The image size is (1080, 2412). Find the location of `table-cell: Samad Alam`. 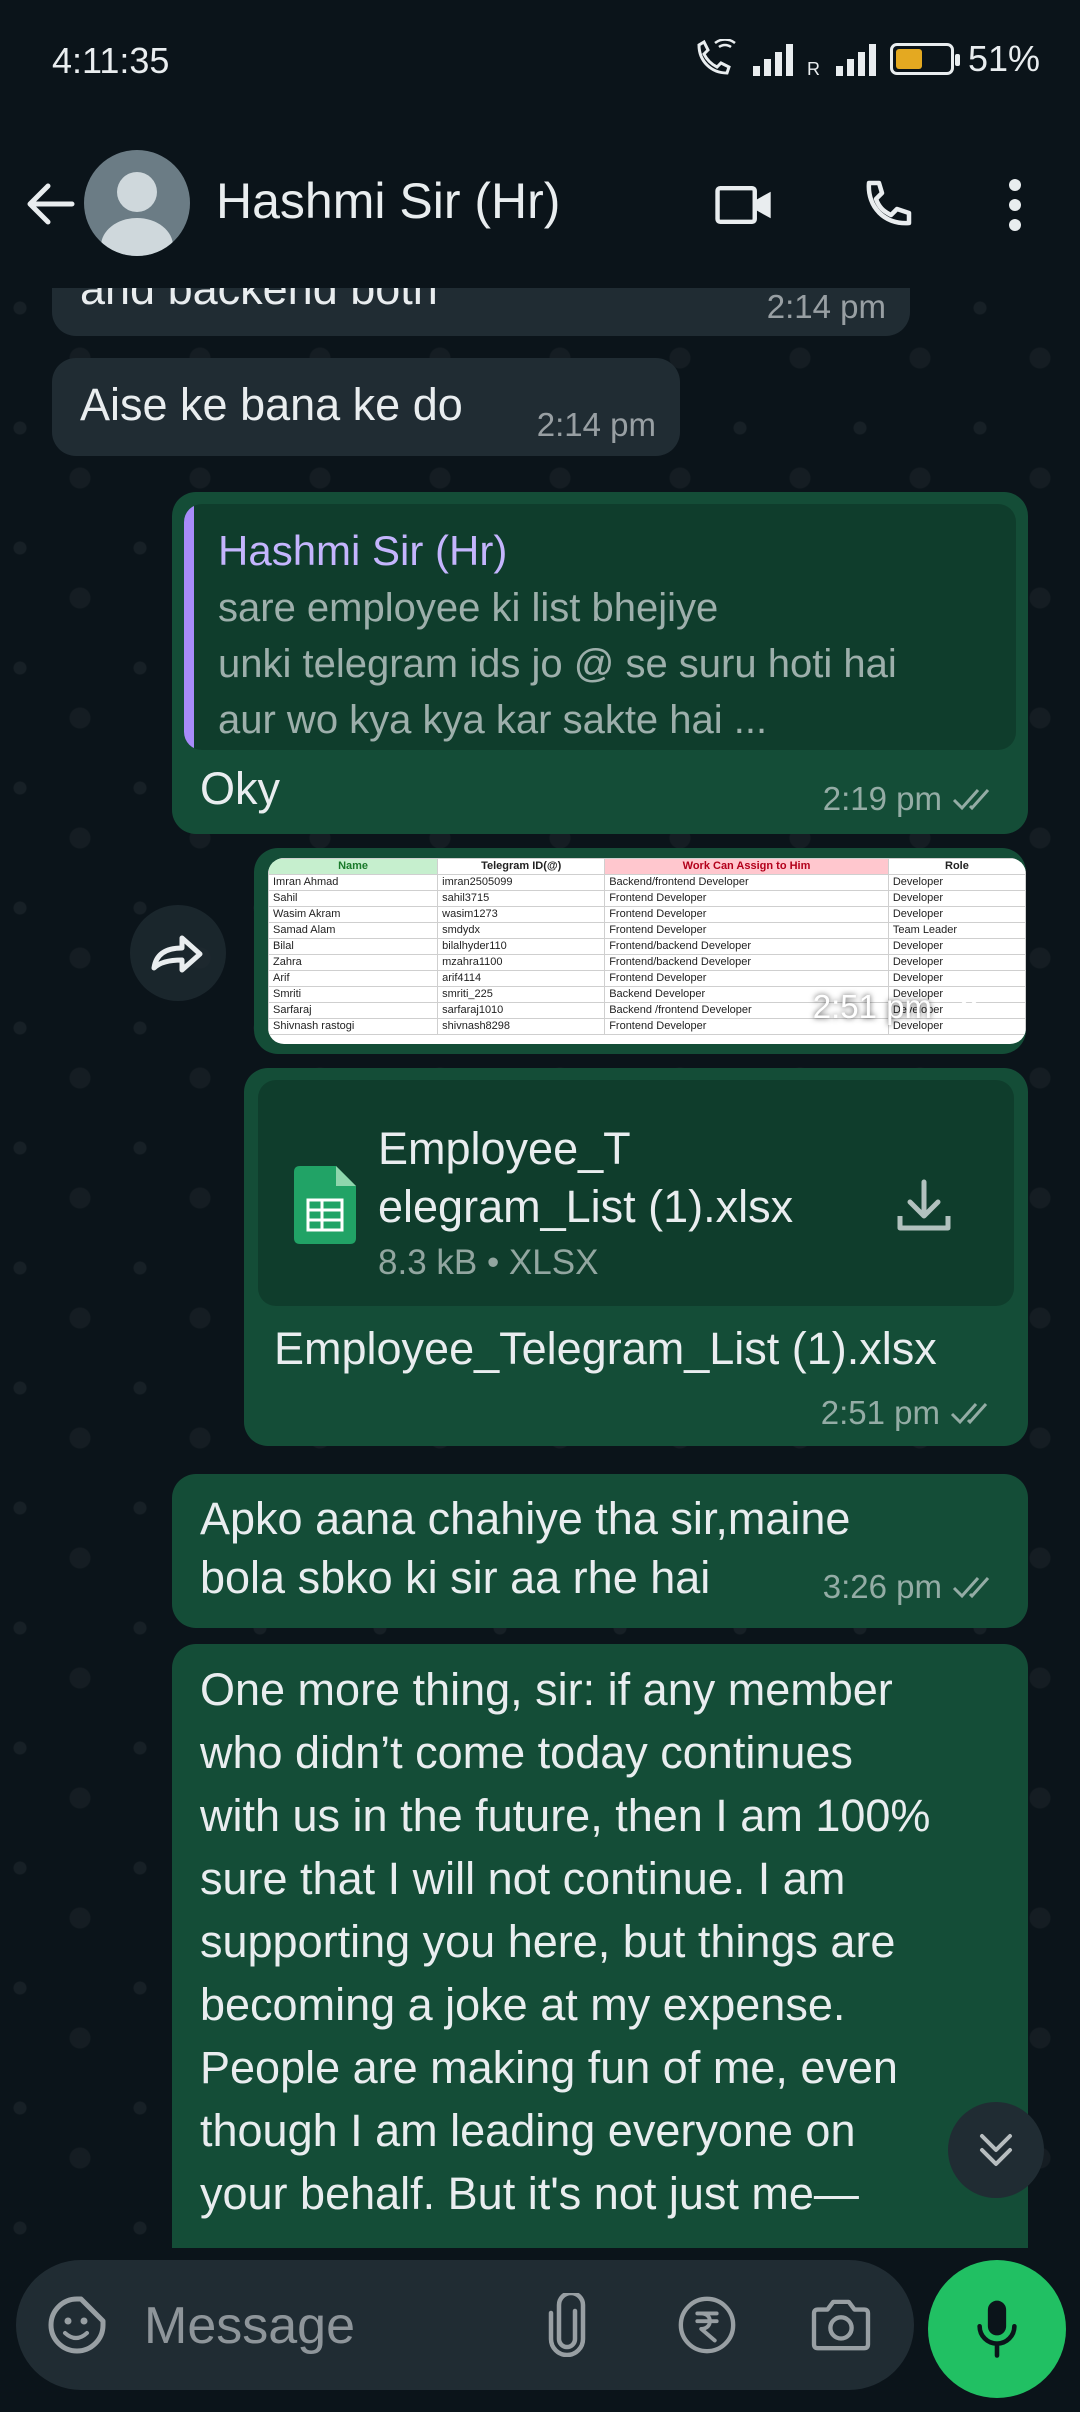

table-cell: Samad Alam is located at coordinates (353, 930).